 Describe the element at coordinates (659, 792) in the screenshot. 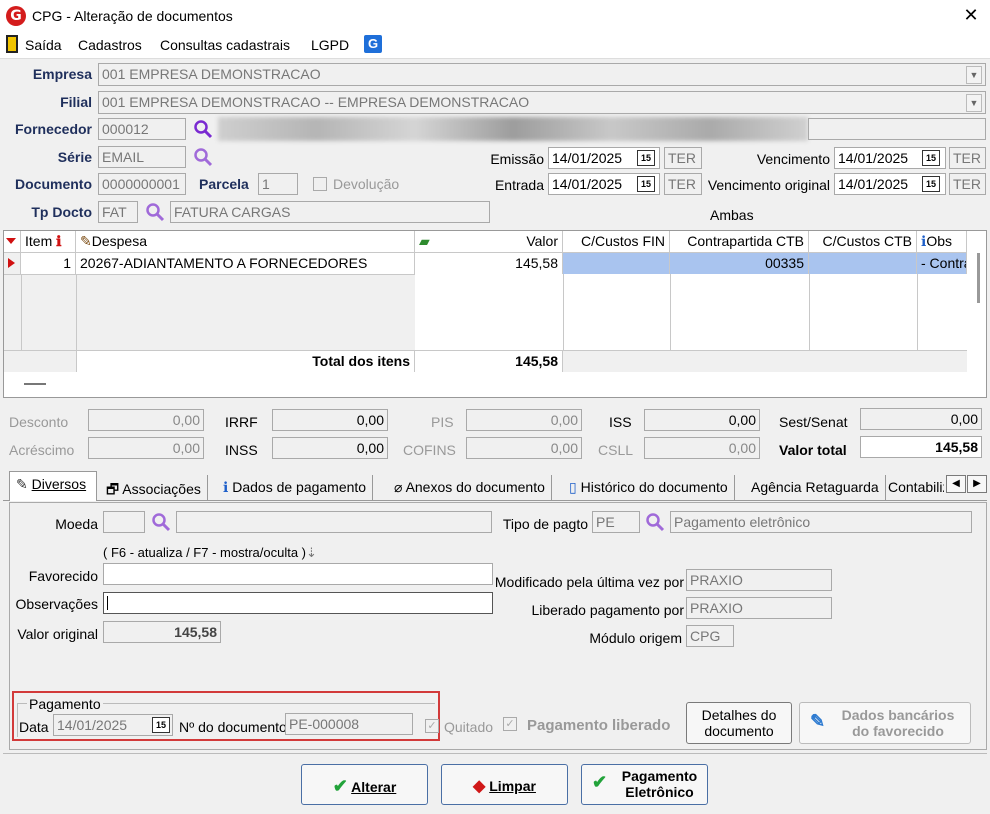

I see `pagamento-eletronico-line2: Eletrônico` at that location.